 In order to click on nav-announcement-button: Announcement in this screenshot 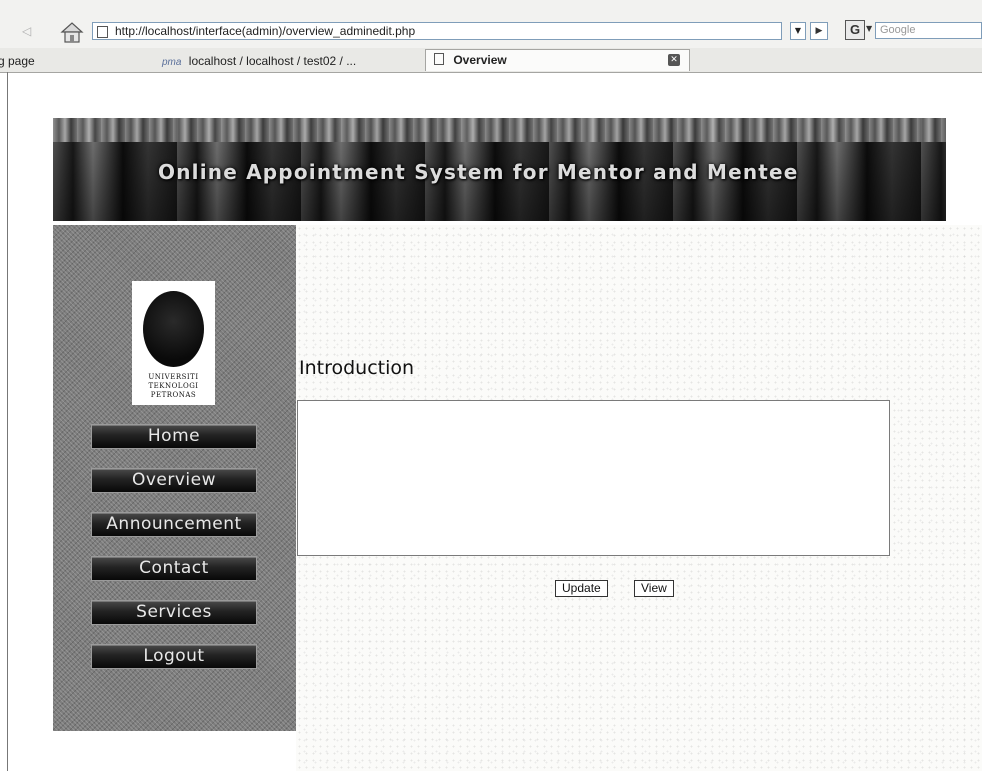, I will do `click(174, 524)`.